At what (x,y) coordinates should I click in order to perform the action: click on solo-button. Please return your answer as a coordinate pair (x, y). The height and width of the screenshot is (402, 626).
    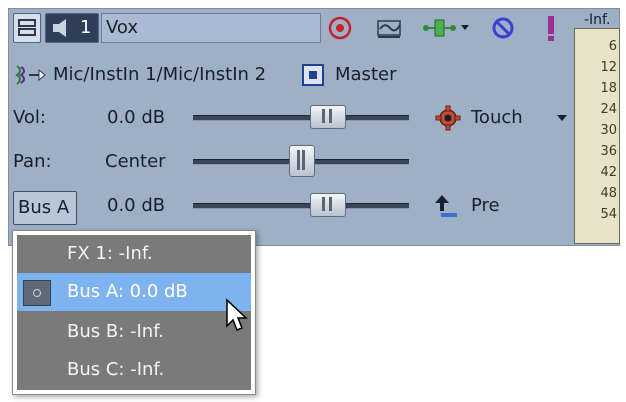
    Looking at the image, I should click on (503, 28).